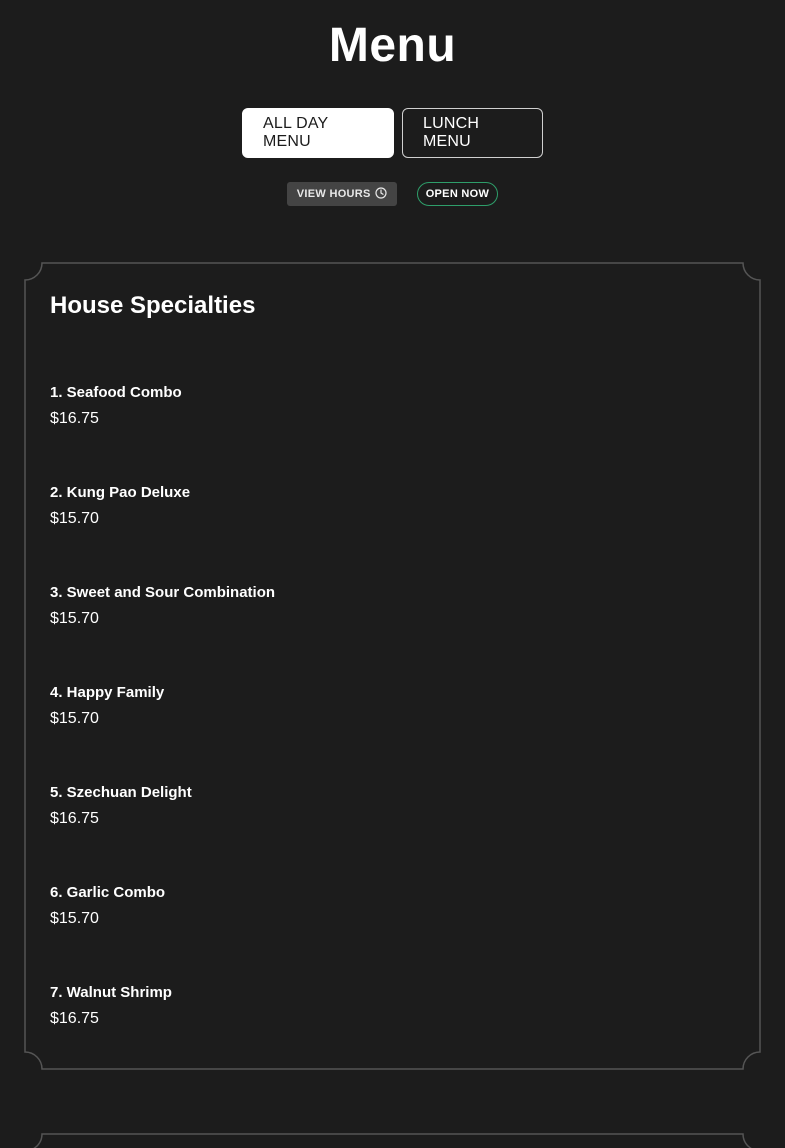 This screenshot has width=785, height=1148. What do you see at coordinates (381, 194) in the screenshot?
I see `clock-icon` at bounding box center [381, 194].